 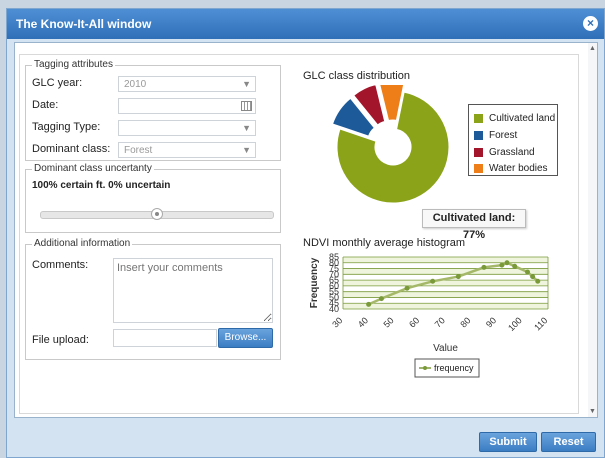 I want to click on scroll-down-icon: ▼, so click(x=592, y=411).